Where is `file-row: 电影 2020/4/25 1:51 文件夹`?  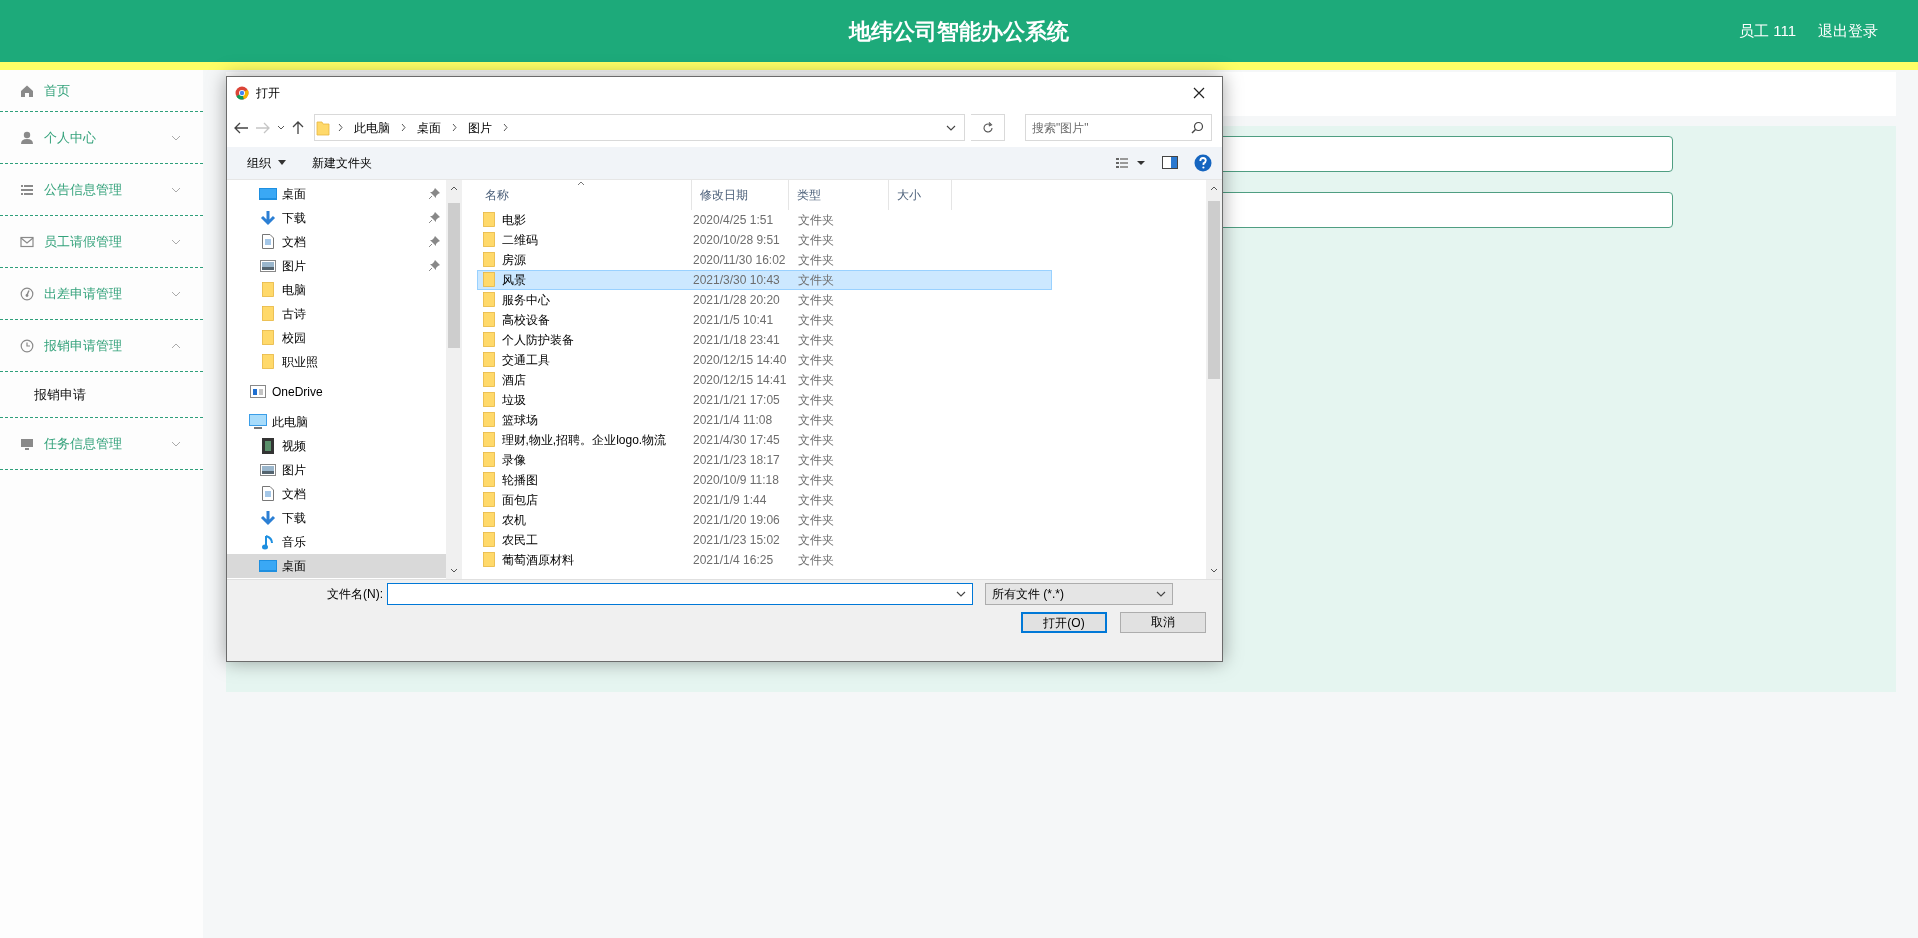 file-row: 电影 2020/4/25 1:51 文件夹 is located at coordinates (764, 219).